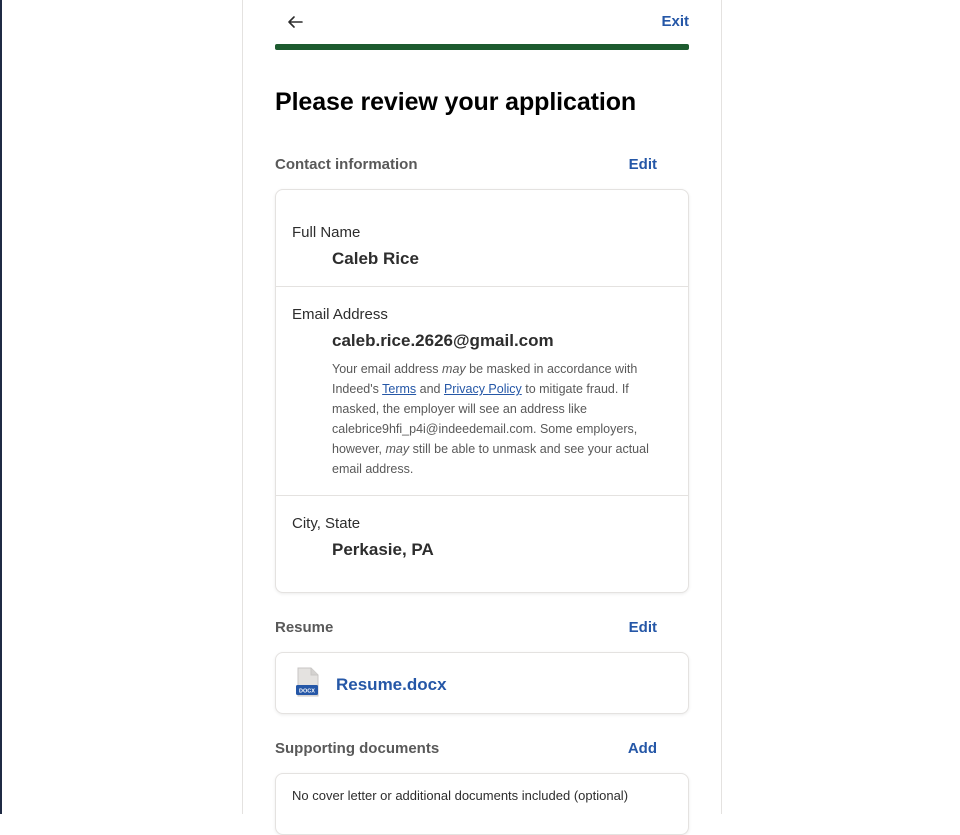 The height and width of the screenshot is (835, 960). Describe the element at coordinates (482, 238) in the screenshot. I see `full-name-row: Full Name Caleb Rice` at that location.